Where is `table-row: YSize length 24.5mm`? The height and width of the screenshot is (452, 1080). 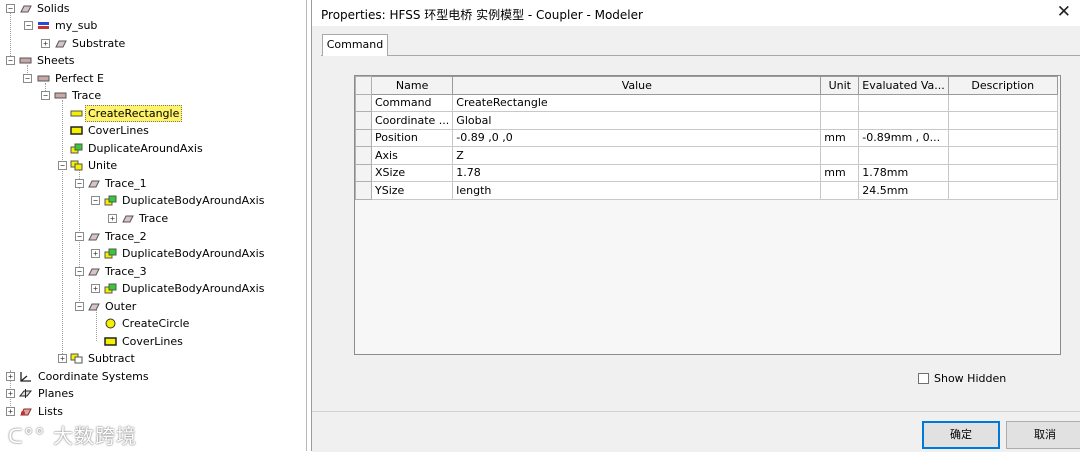 table-row: YSize length 24.5mm is located at coordinates (706, 190).